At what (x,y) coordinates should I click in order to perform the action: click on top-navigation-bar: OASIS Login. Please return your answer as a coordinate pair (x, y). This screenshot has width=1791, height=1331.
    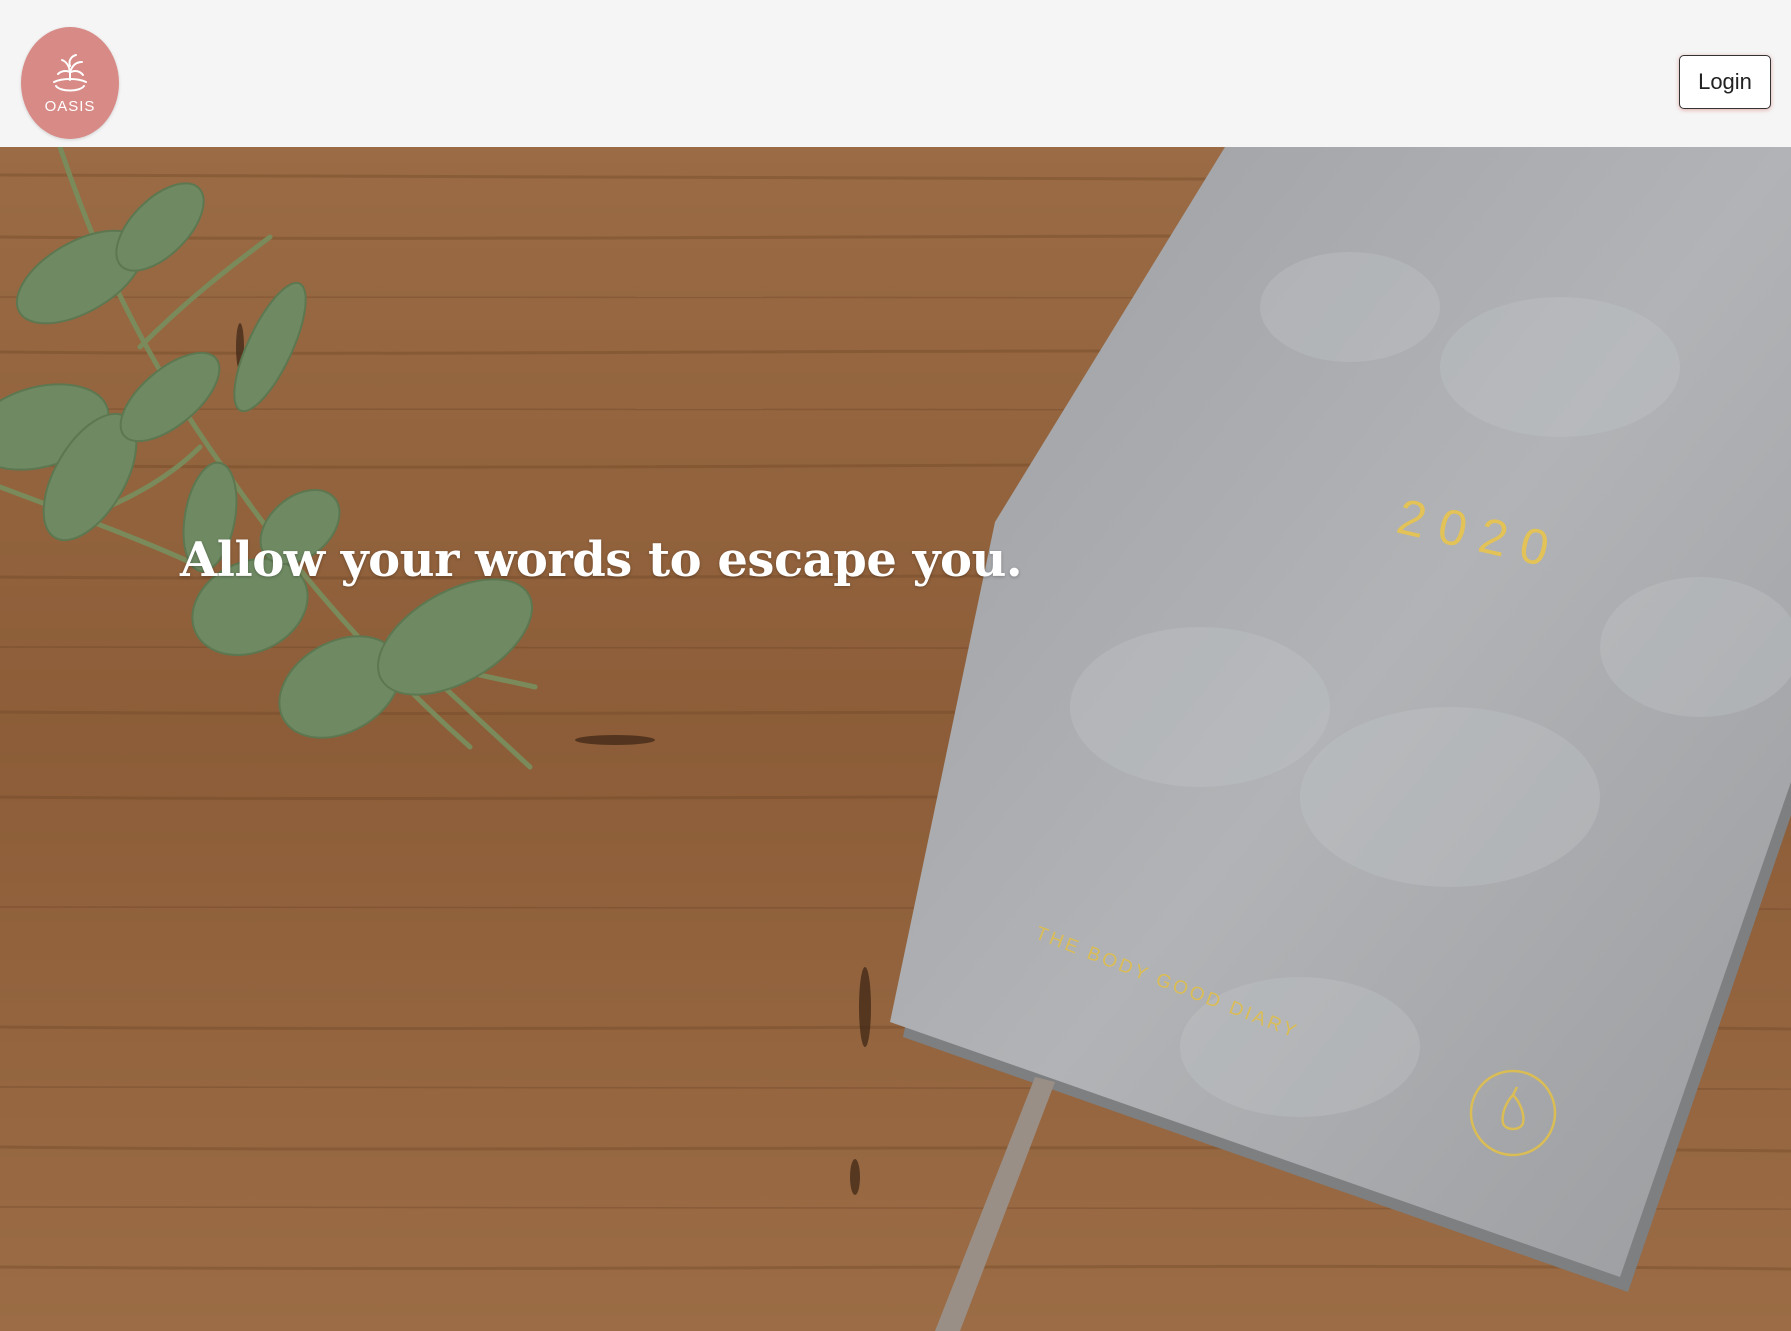
    Looking at the image, I should click on (895, 73).